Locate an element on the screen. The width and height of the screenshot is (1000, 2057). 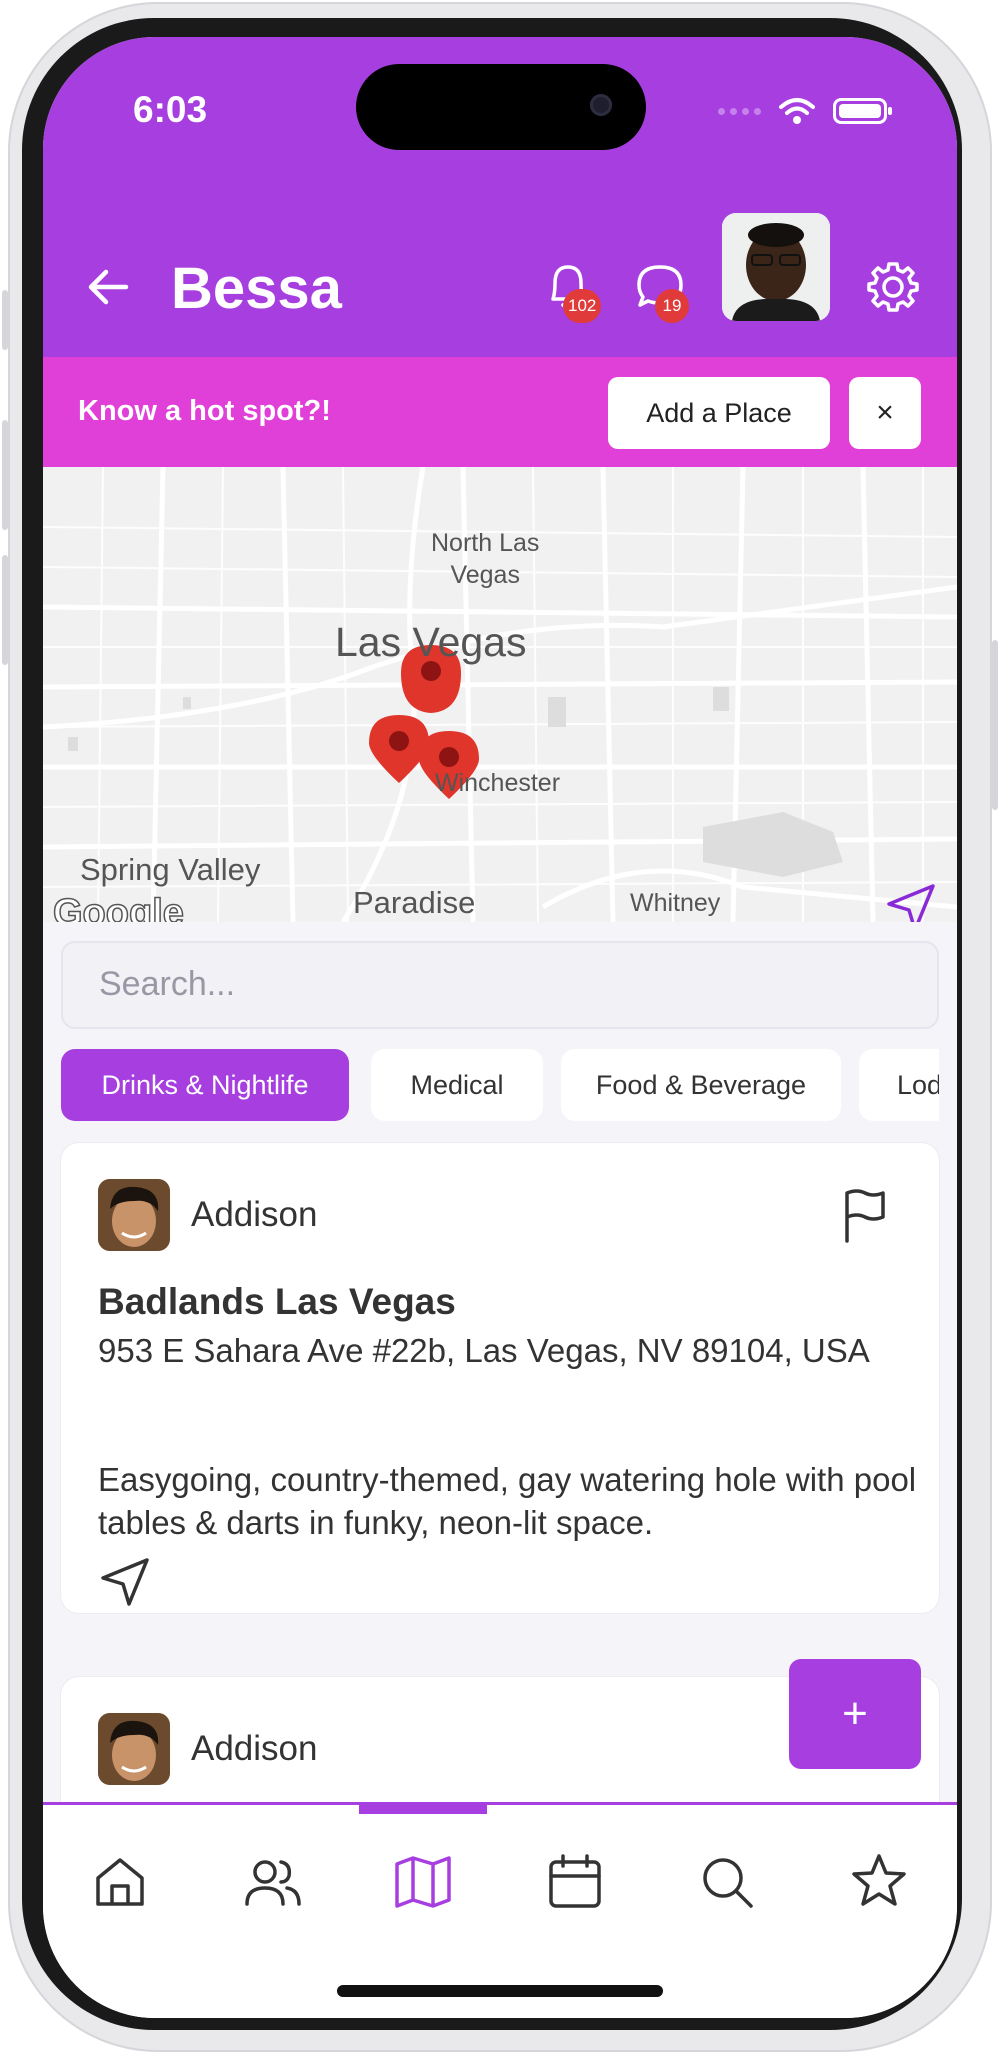
dynamic-island is located at coordinates (501, 107).